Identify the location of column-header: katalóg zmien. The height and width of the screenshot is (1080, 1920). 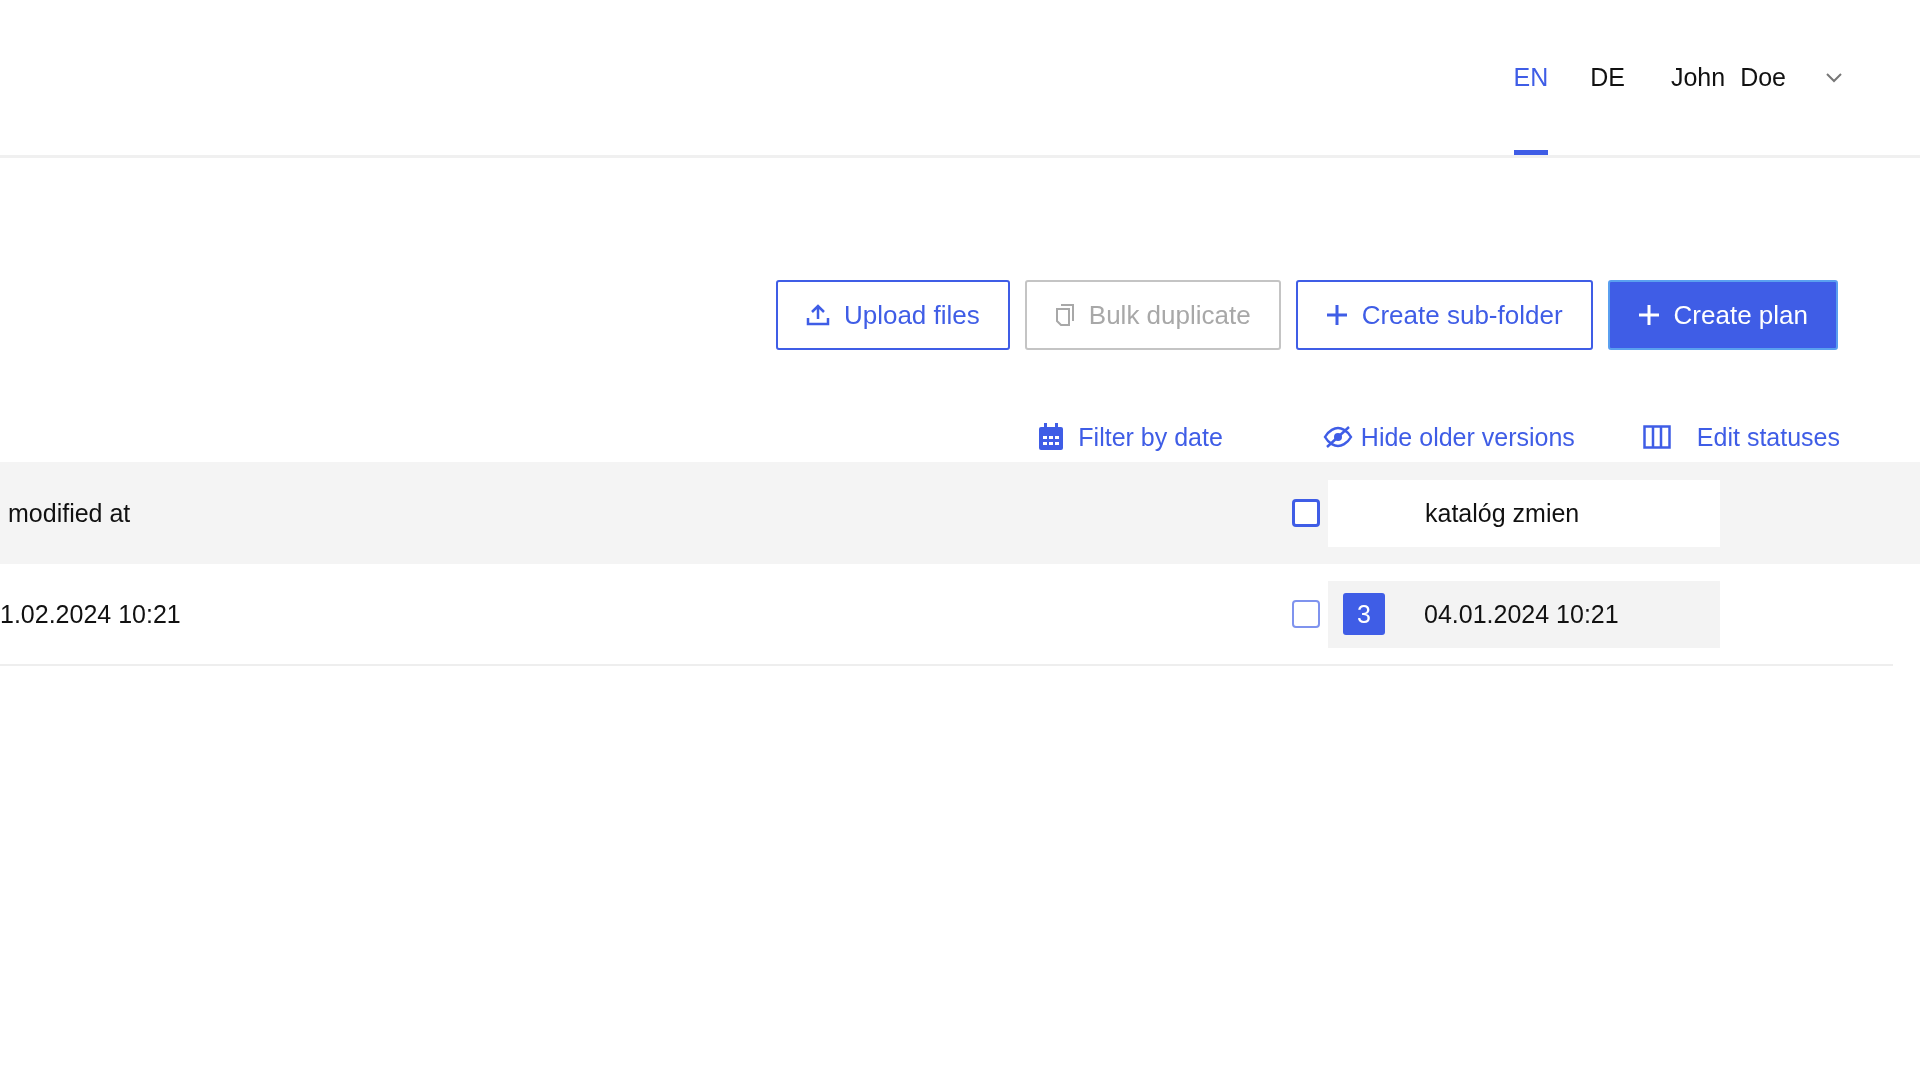
(1524, 513).